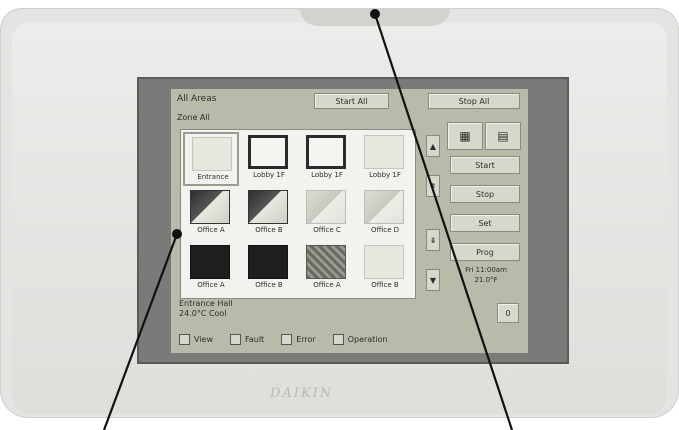 The height and width of the screenshot is (430, 679). Describe the element at coordinates (140, 331) in the screenshot. I see `callout-line-left` at that location.